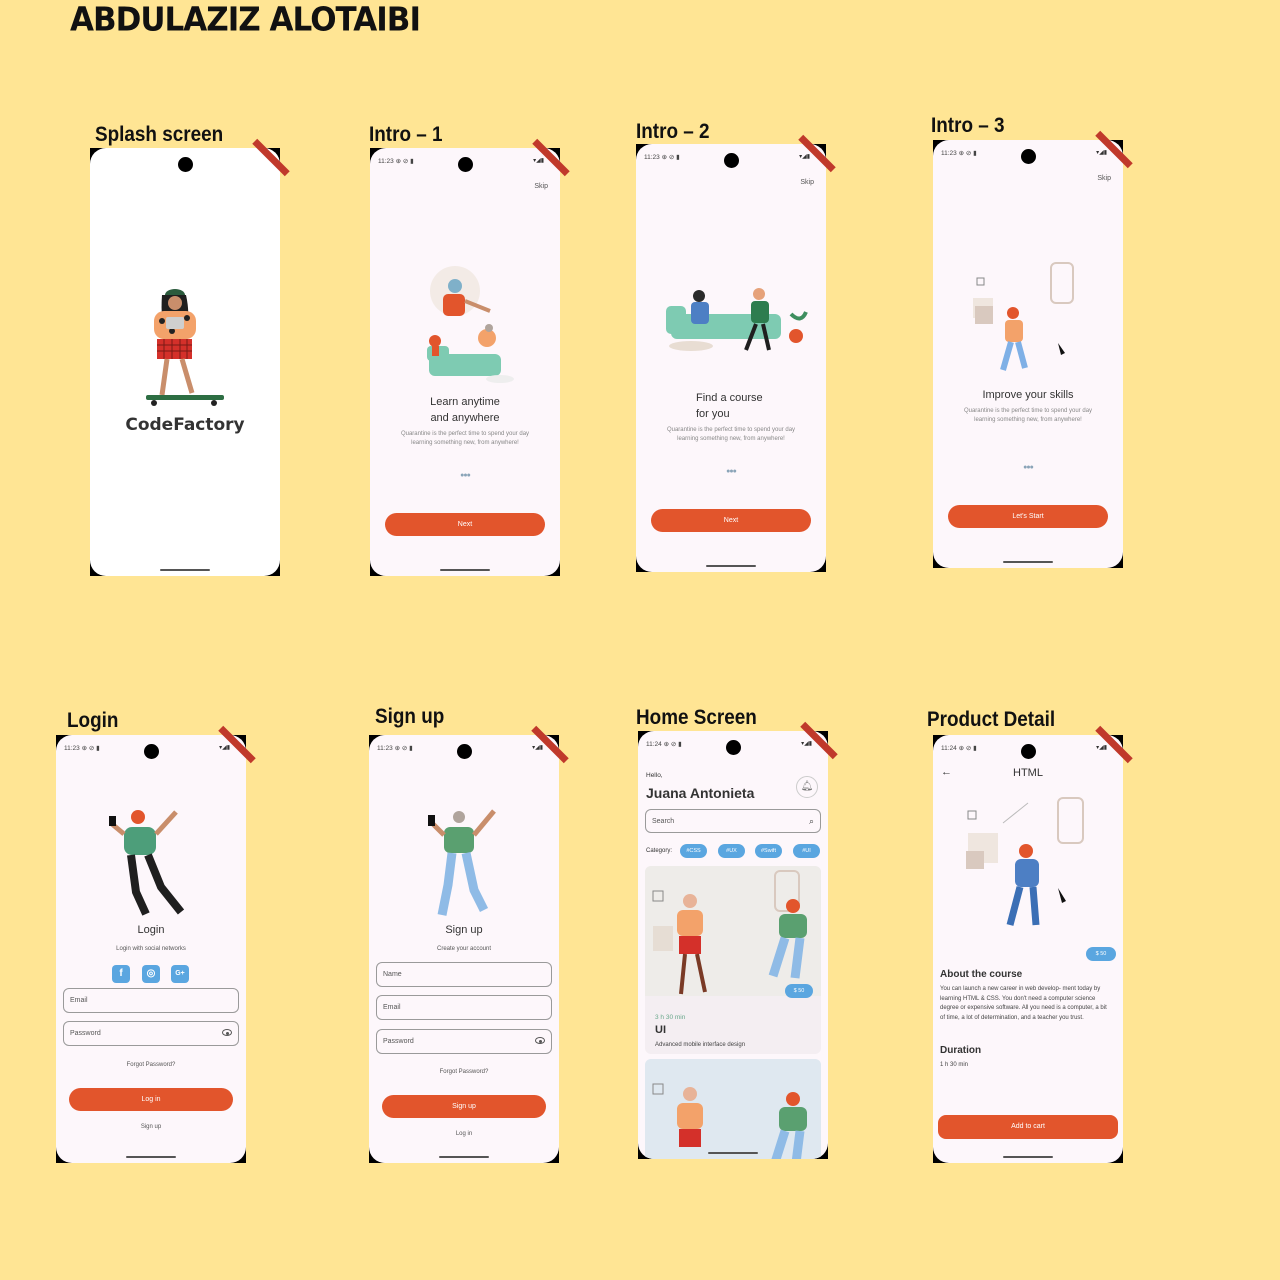 The width and height of the screenshot is (1280, 1280). Describe the element at coordinates (151, 1127) in the screenshot. I see `signup-link: Sign up` at that location.